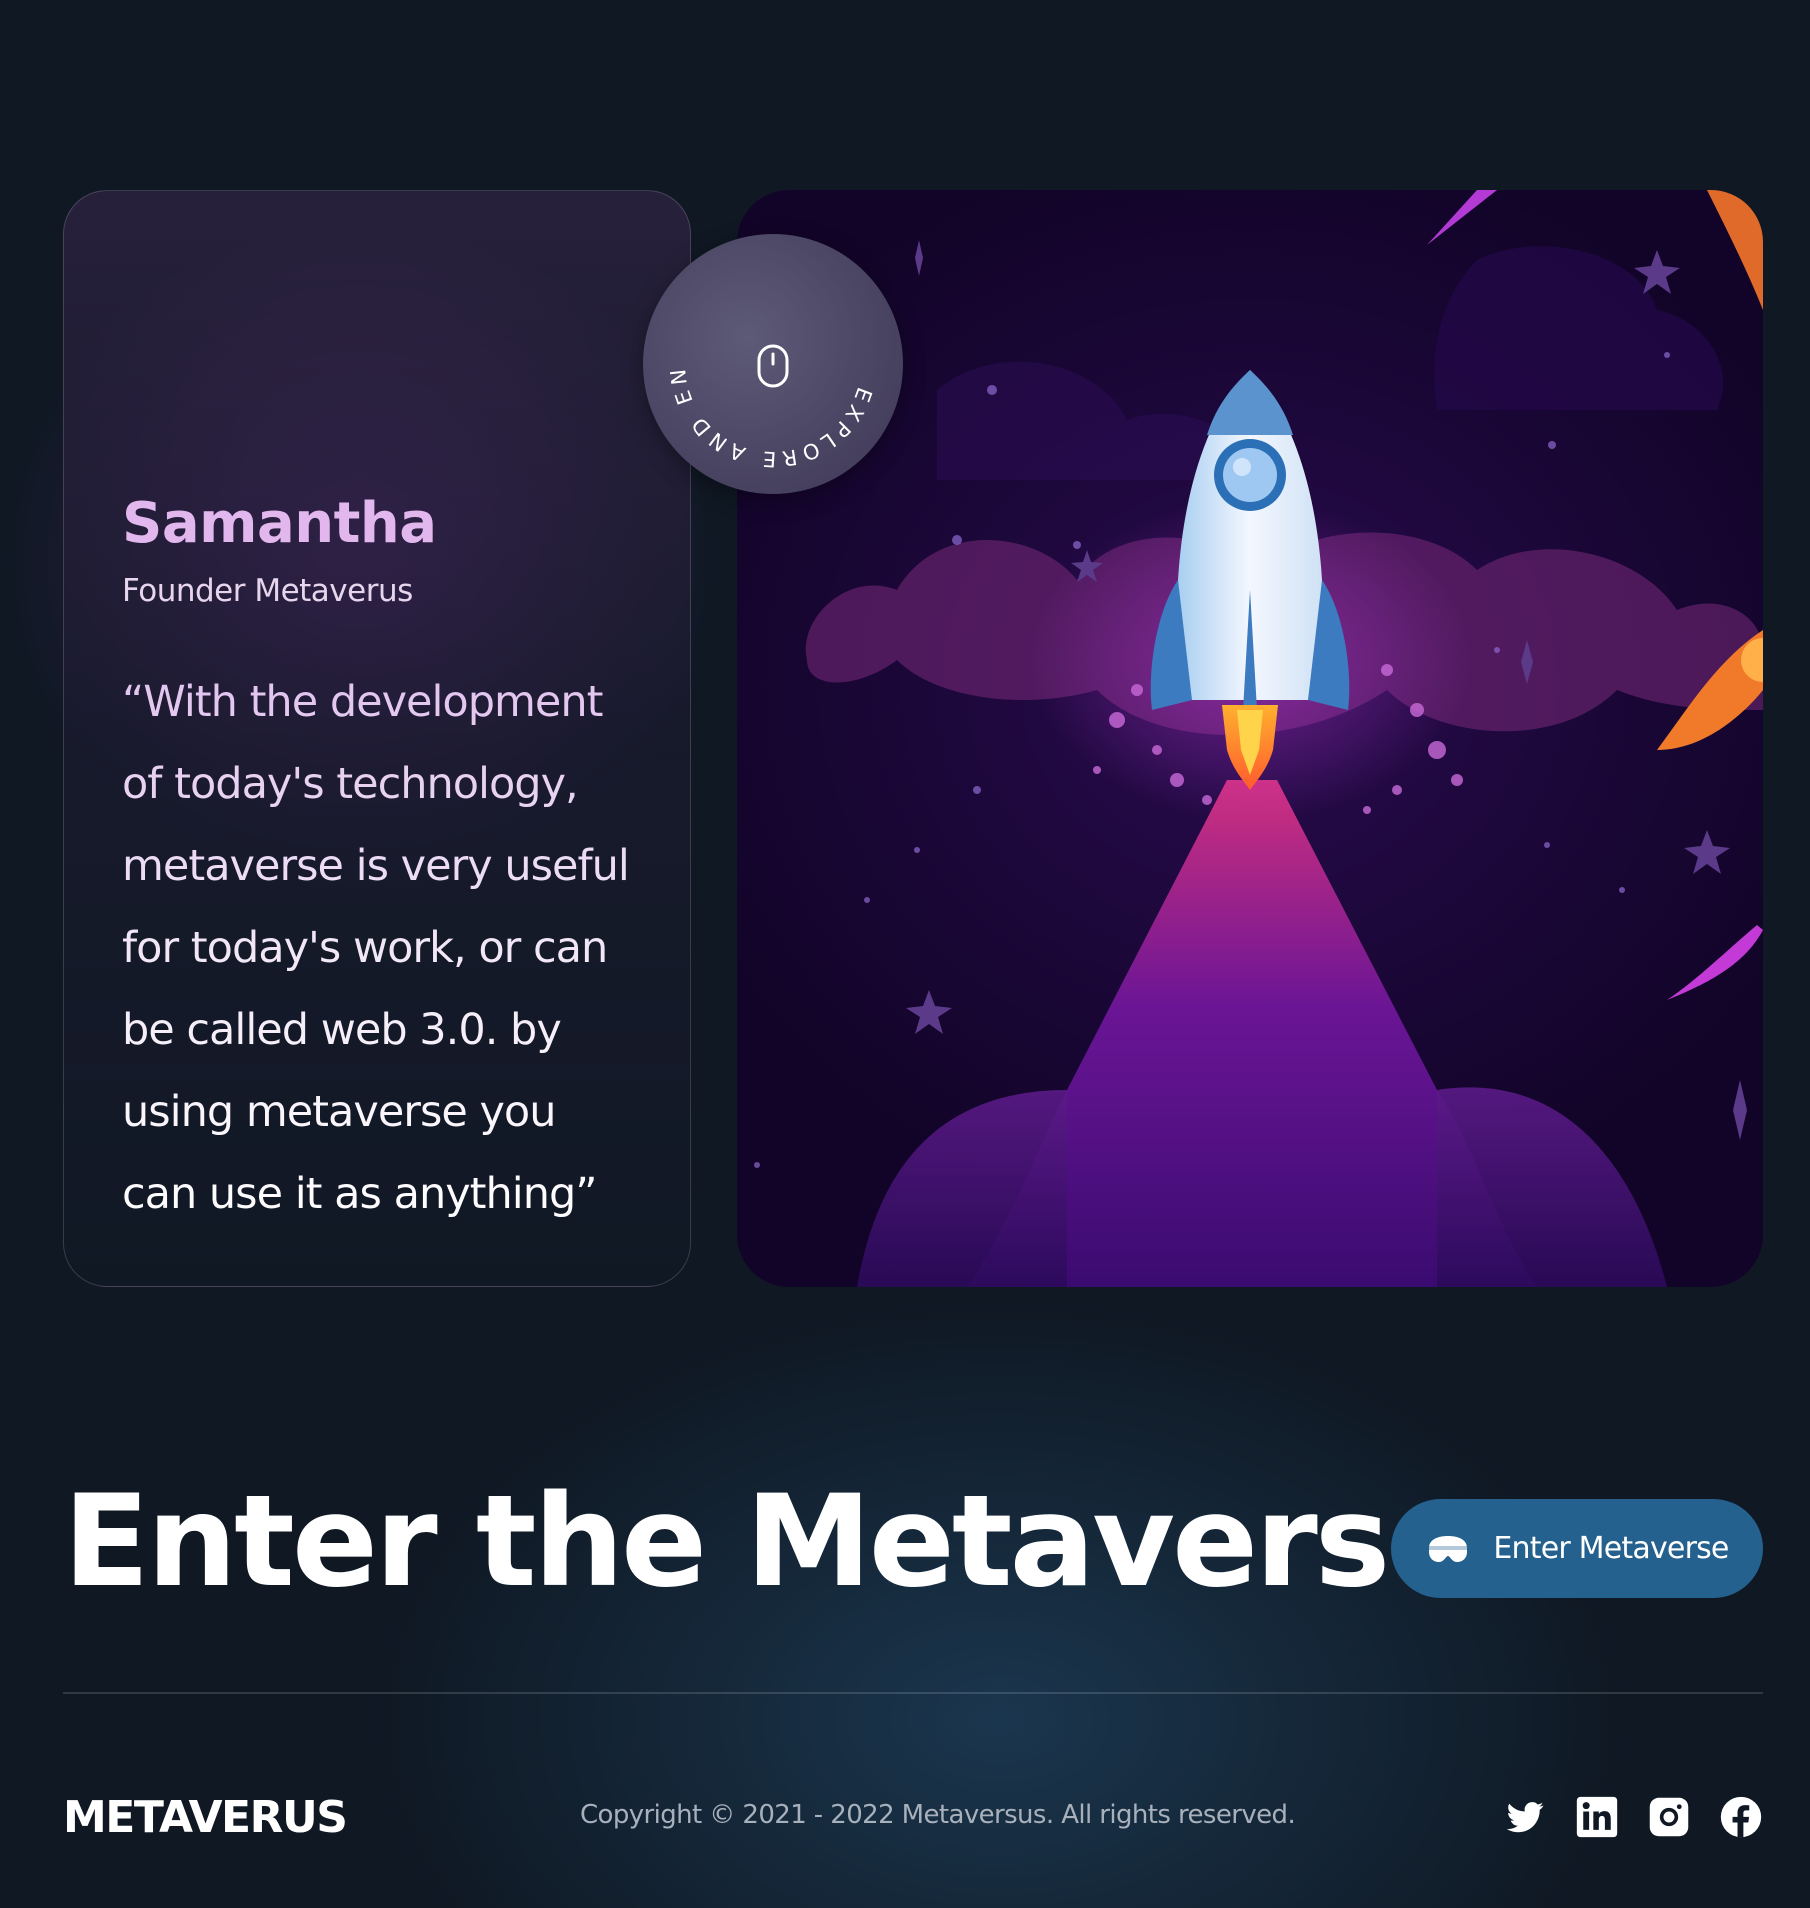  I want to click on cta-title: Enter the Metaverse, so click(768, 1541).